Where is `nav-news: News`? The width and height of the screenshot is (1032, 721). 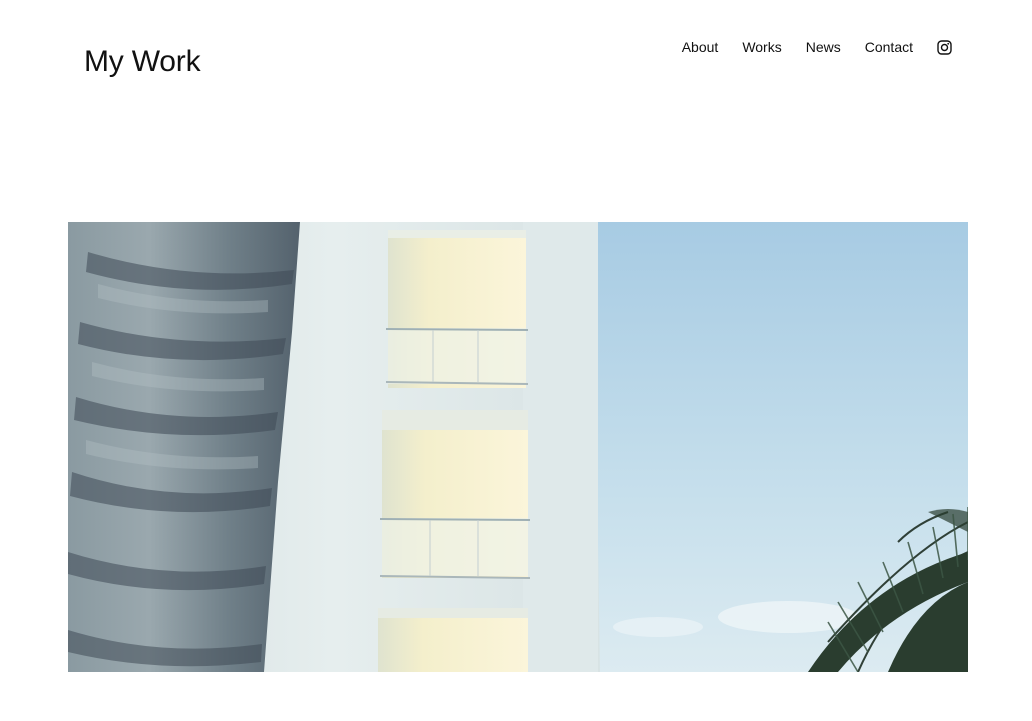 nav-news: News is located at coordinates (823, 47).